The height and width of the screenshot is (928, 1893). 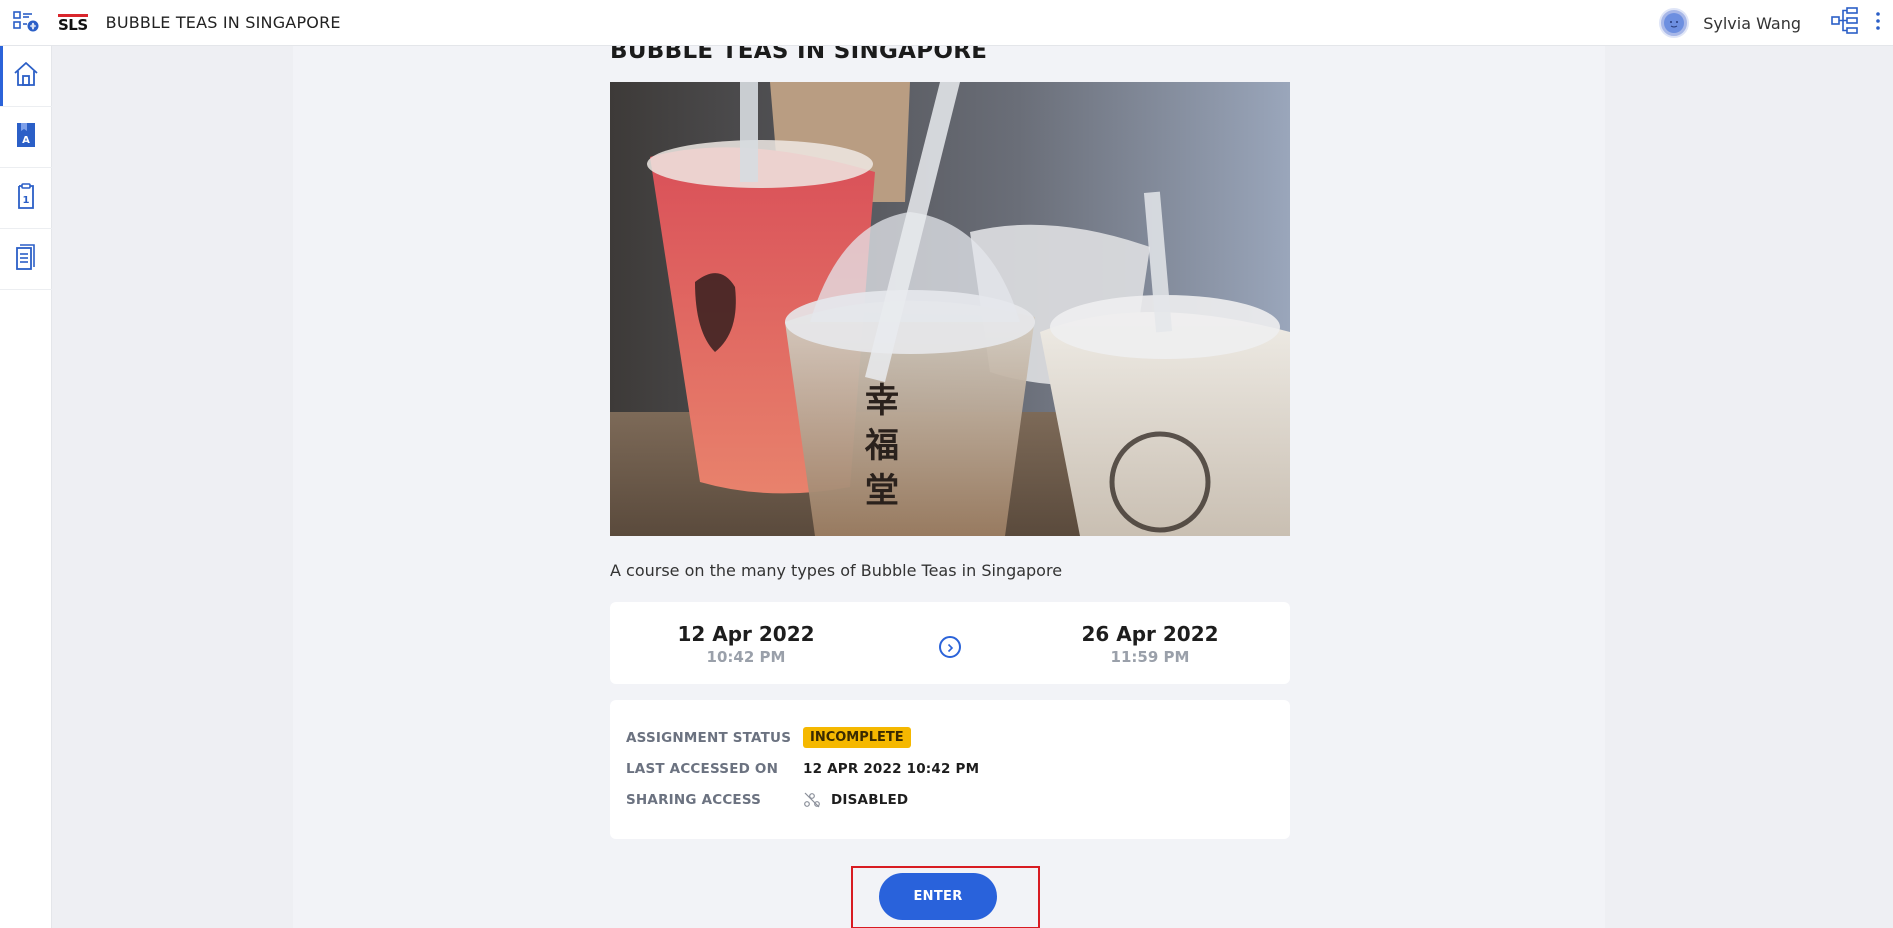 I want to click on chevron-right-icon, so click(x=950, y=647).